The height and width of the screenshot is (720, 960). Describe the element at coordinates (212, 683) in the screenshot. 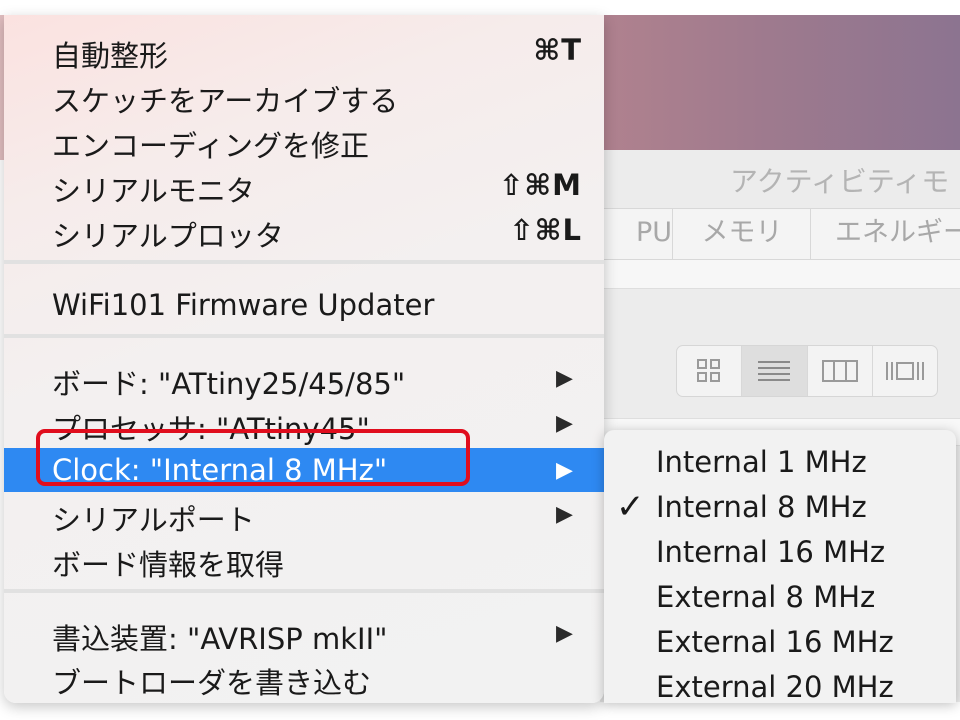

I see `menu-item-label: ブートローダを書き込む` at that location.